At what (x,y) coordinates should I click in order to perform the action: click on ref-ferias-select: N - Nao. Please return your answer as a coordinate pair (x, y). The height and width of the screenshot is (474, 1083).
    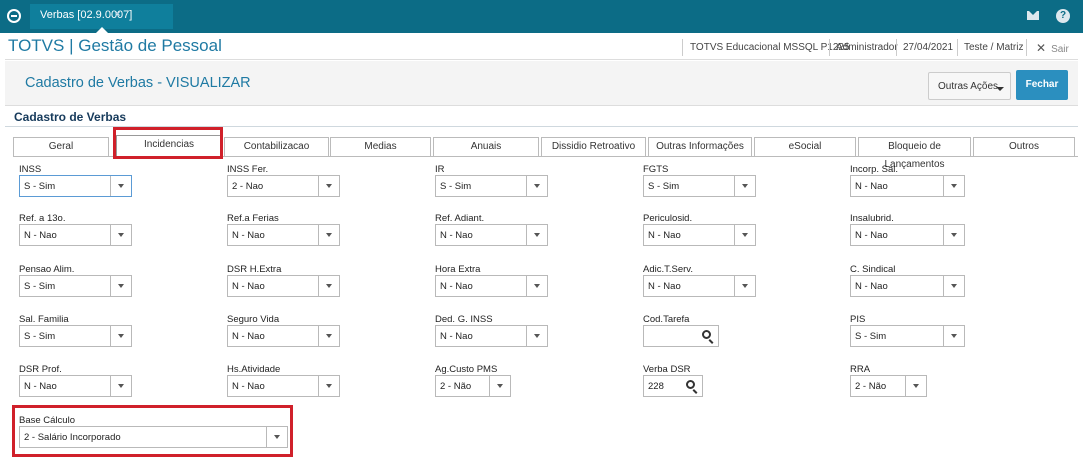
    Looking at the image, I should click on (283, 235).